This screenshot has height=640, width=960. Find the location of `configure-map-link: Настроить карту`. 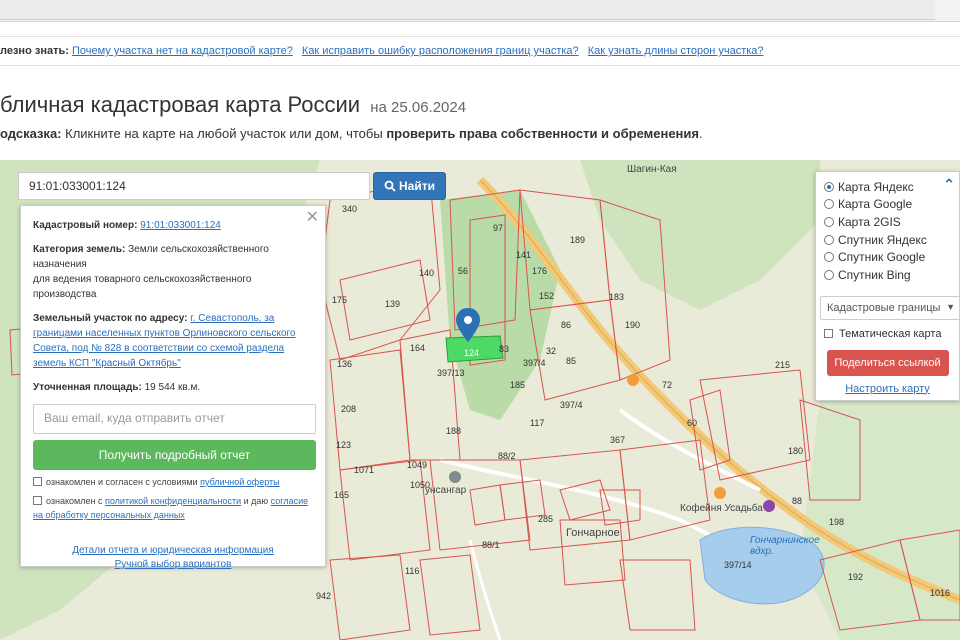

configure-map-link: Настроить карту is located at coordinates (887, 389).